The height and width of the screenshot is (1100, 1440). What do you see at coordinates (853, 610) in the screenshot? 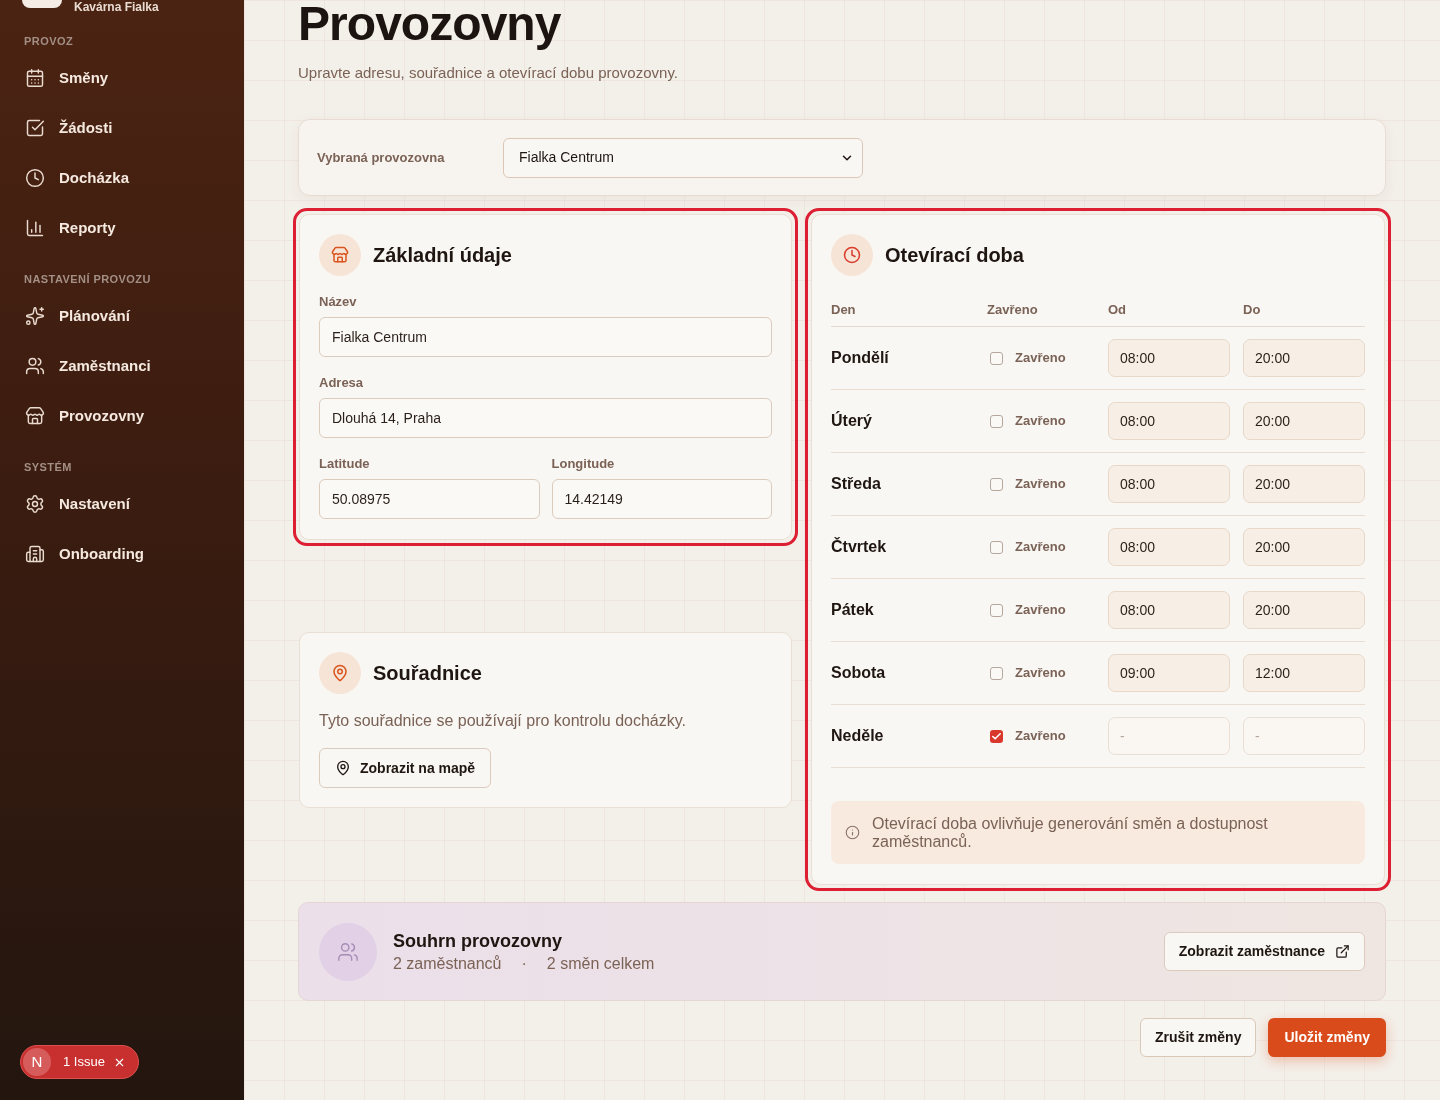
I see `day-name: Pátek` at bounding box center [853, 610].